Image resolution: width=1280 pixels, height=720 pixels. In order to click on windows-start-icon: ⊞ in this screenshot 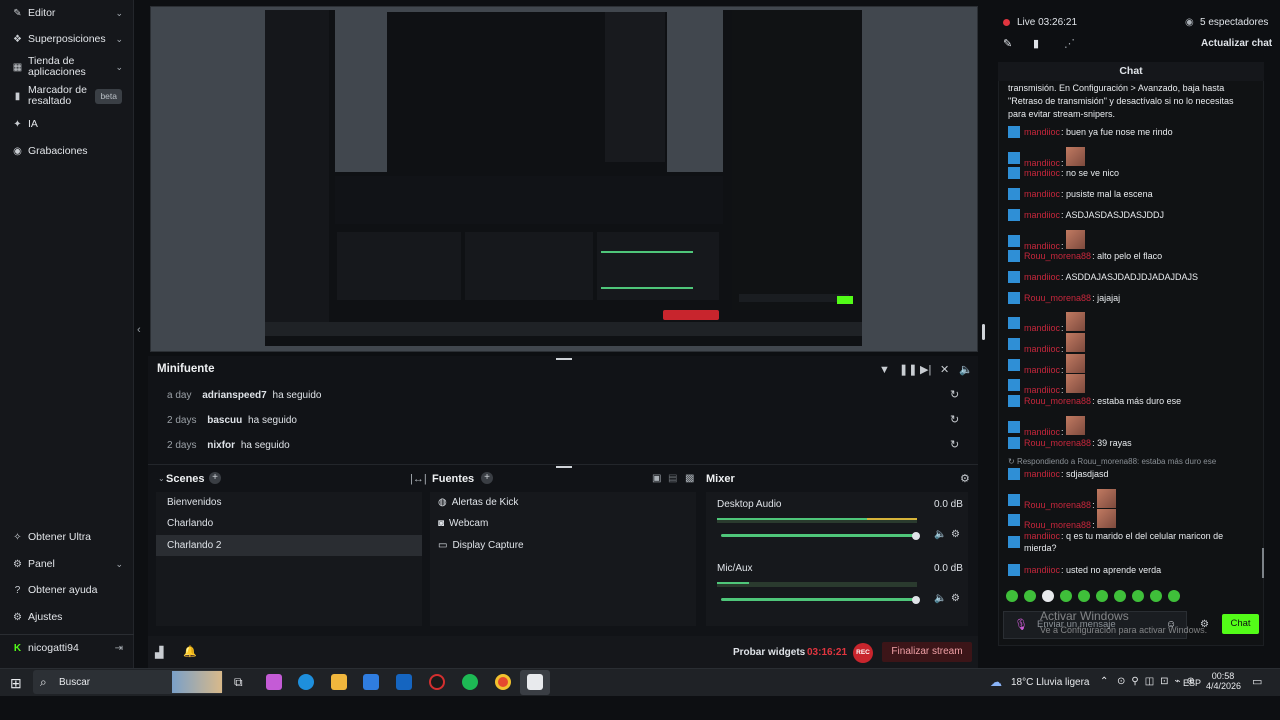, I will do `click(16, 683)`.